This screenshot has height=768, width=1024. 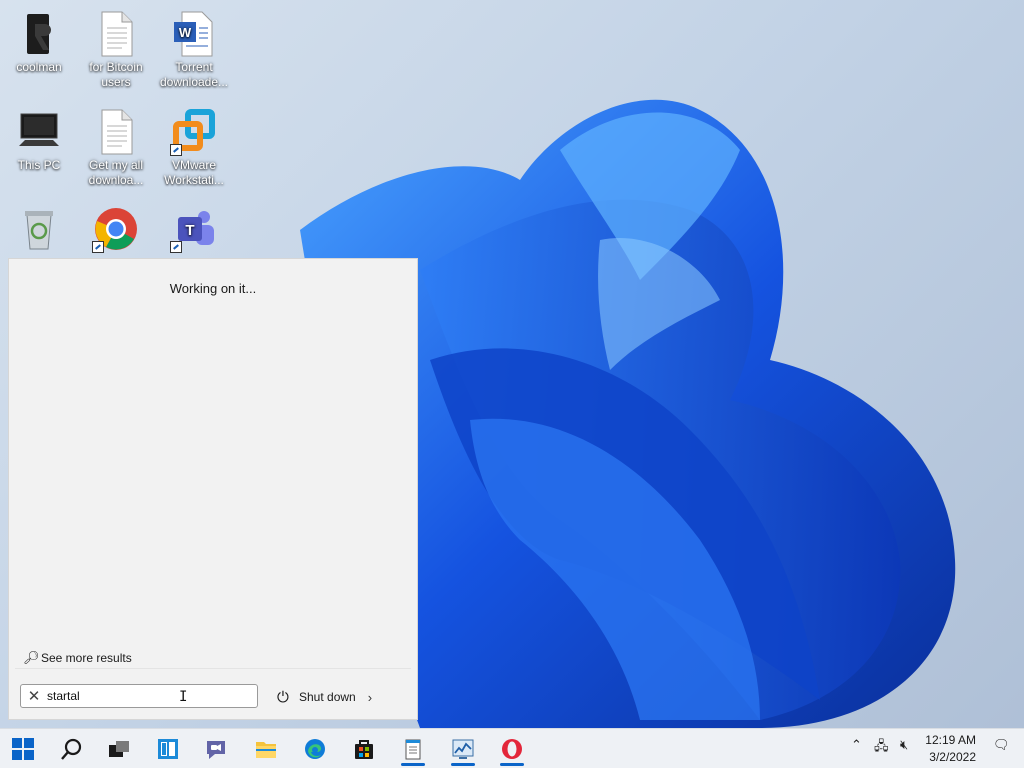 I want to click on notepad-icon, so click(x=413, y=749).